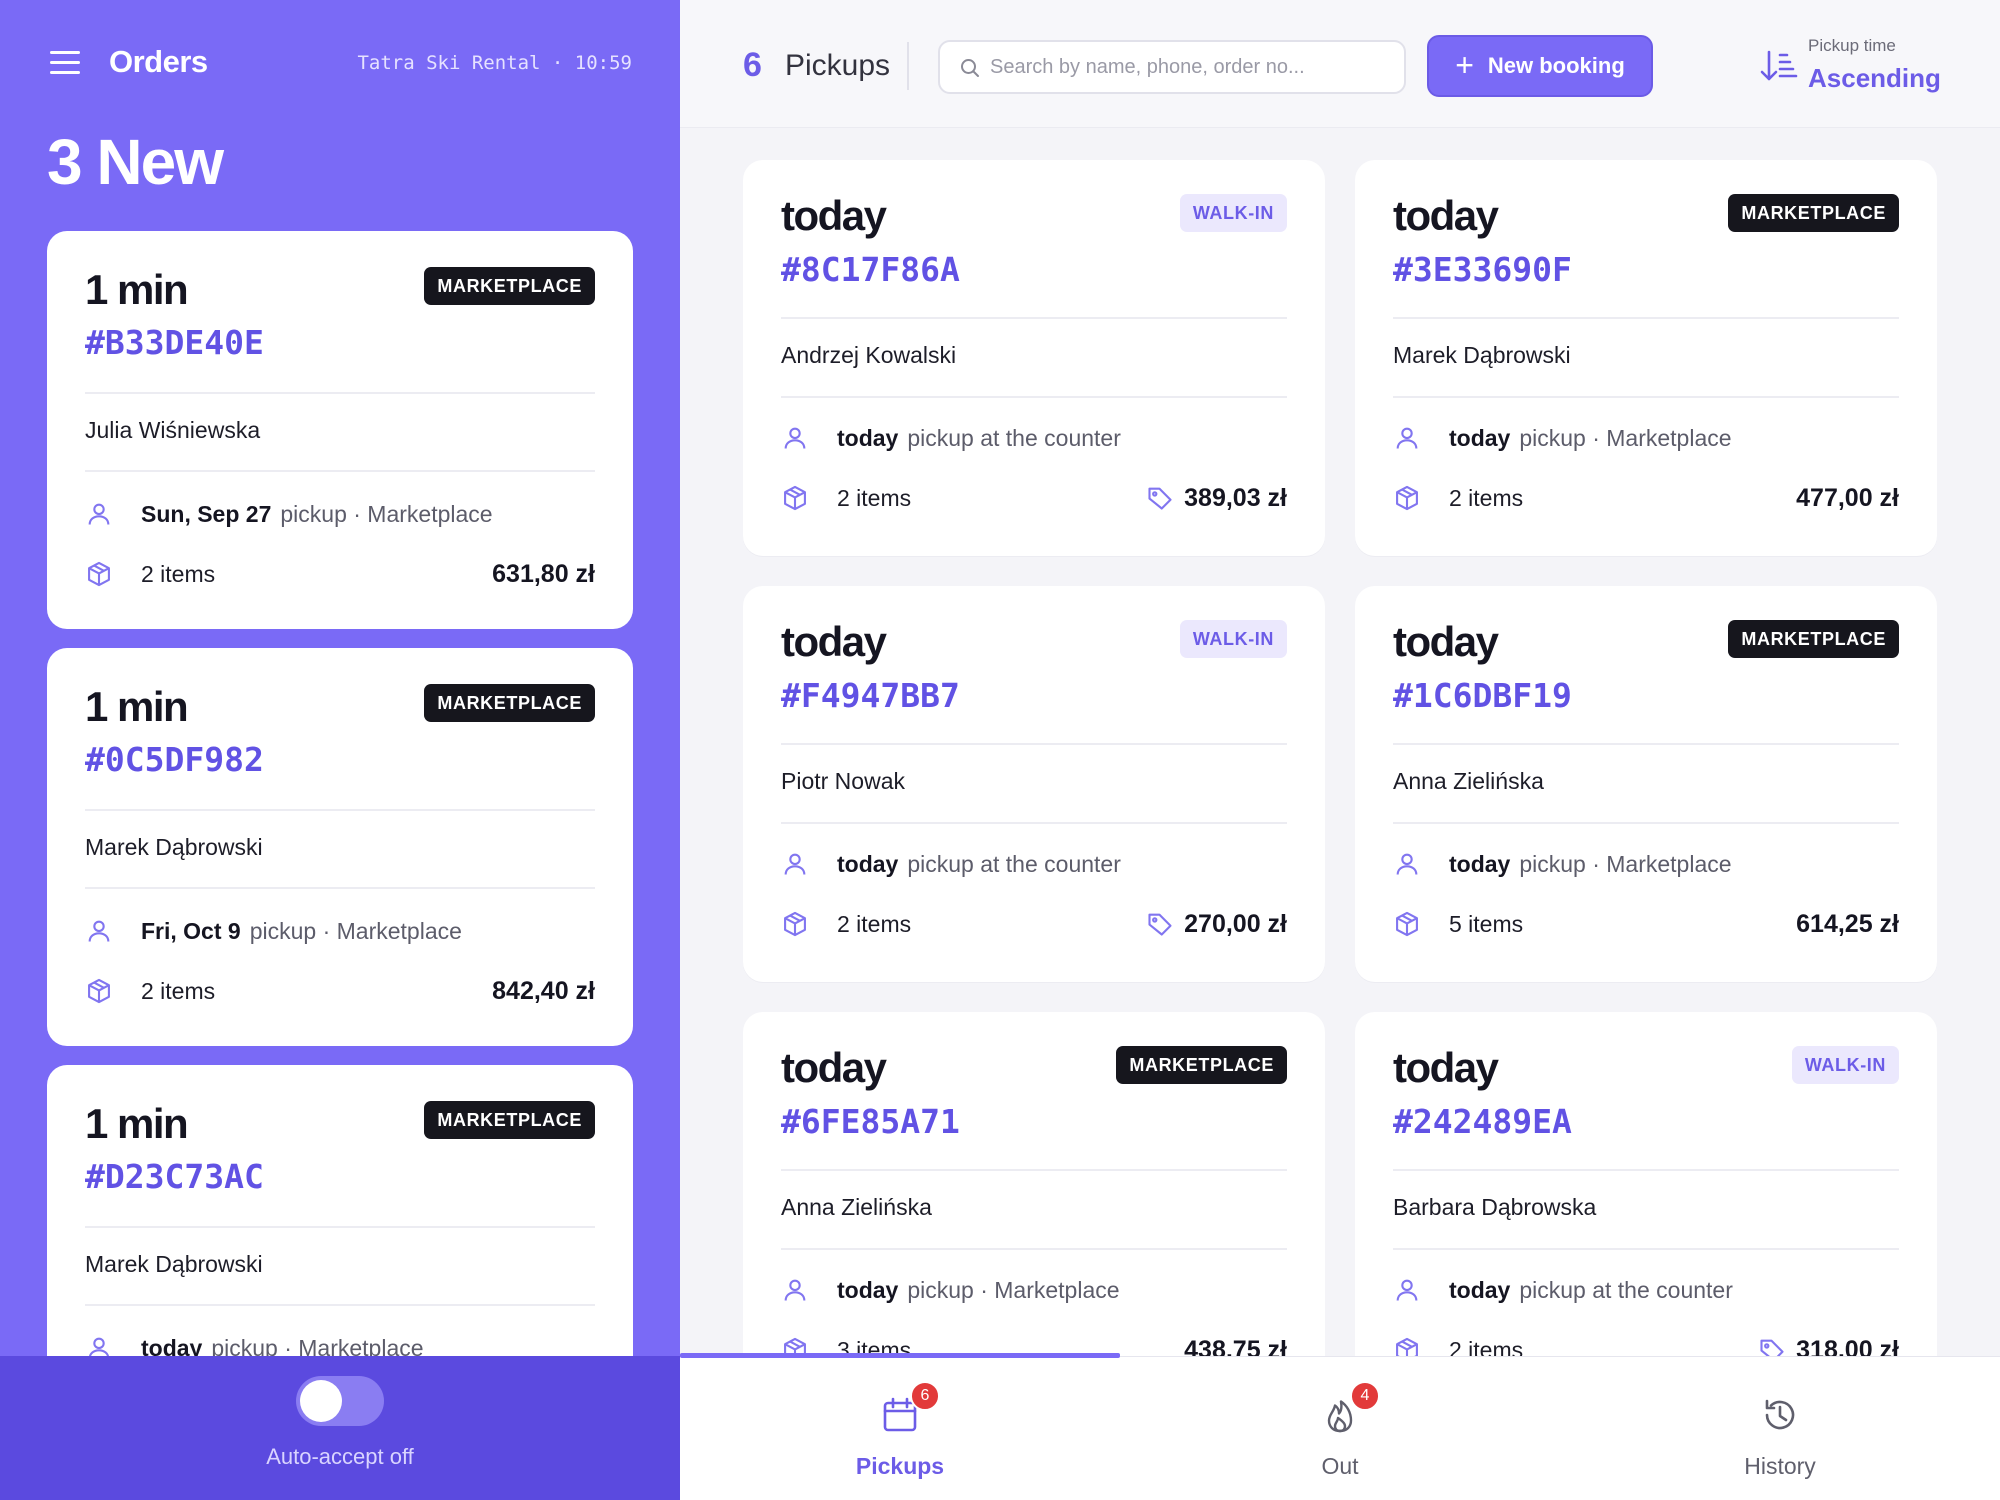  Describe the element at coordinates (340, 1428) in the screenshot. I see `auto-accept-bar: Auto-accept off` at that location.